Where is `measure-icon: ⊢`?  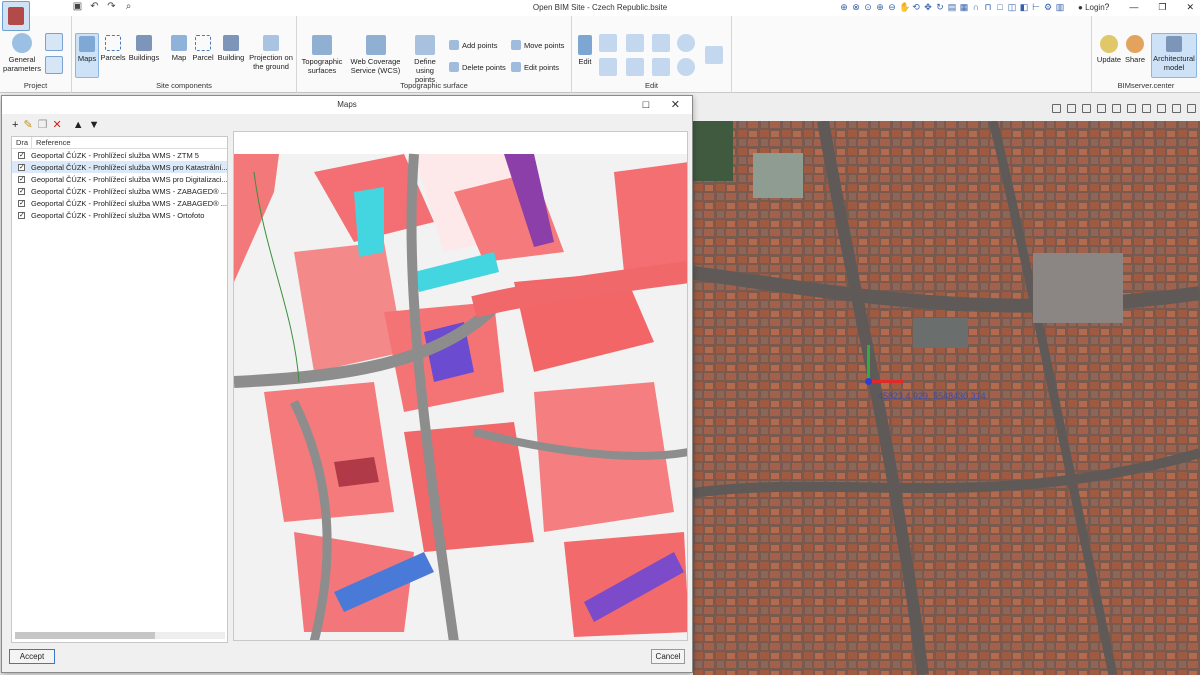
measure-icon: ⊢ is located at coordinates (1036, 7).